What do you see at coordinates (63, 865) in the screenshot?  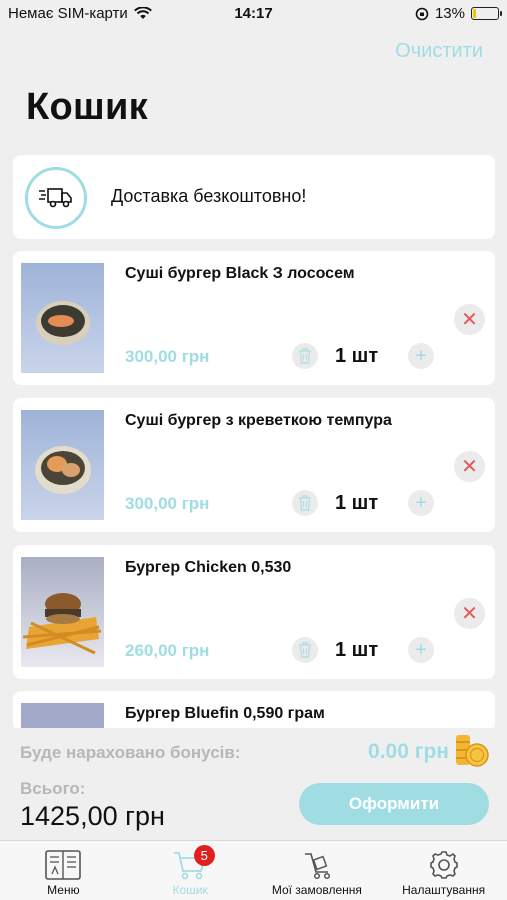 I see `menu-book-icon` at bounding box center [63, 865].